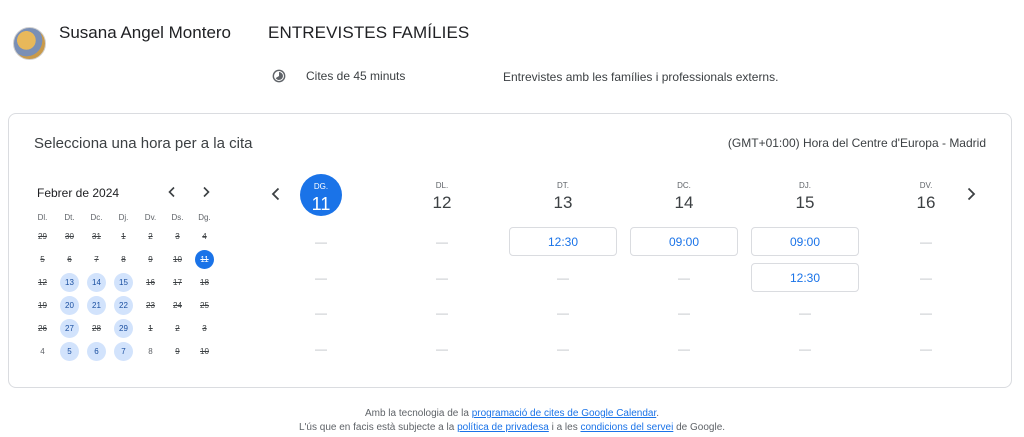 The width and height of the screenshot is (1024, 437). I want to click on mini-calendar-day: 12, so click(42, 282).